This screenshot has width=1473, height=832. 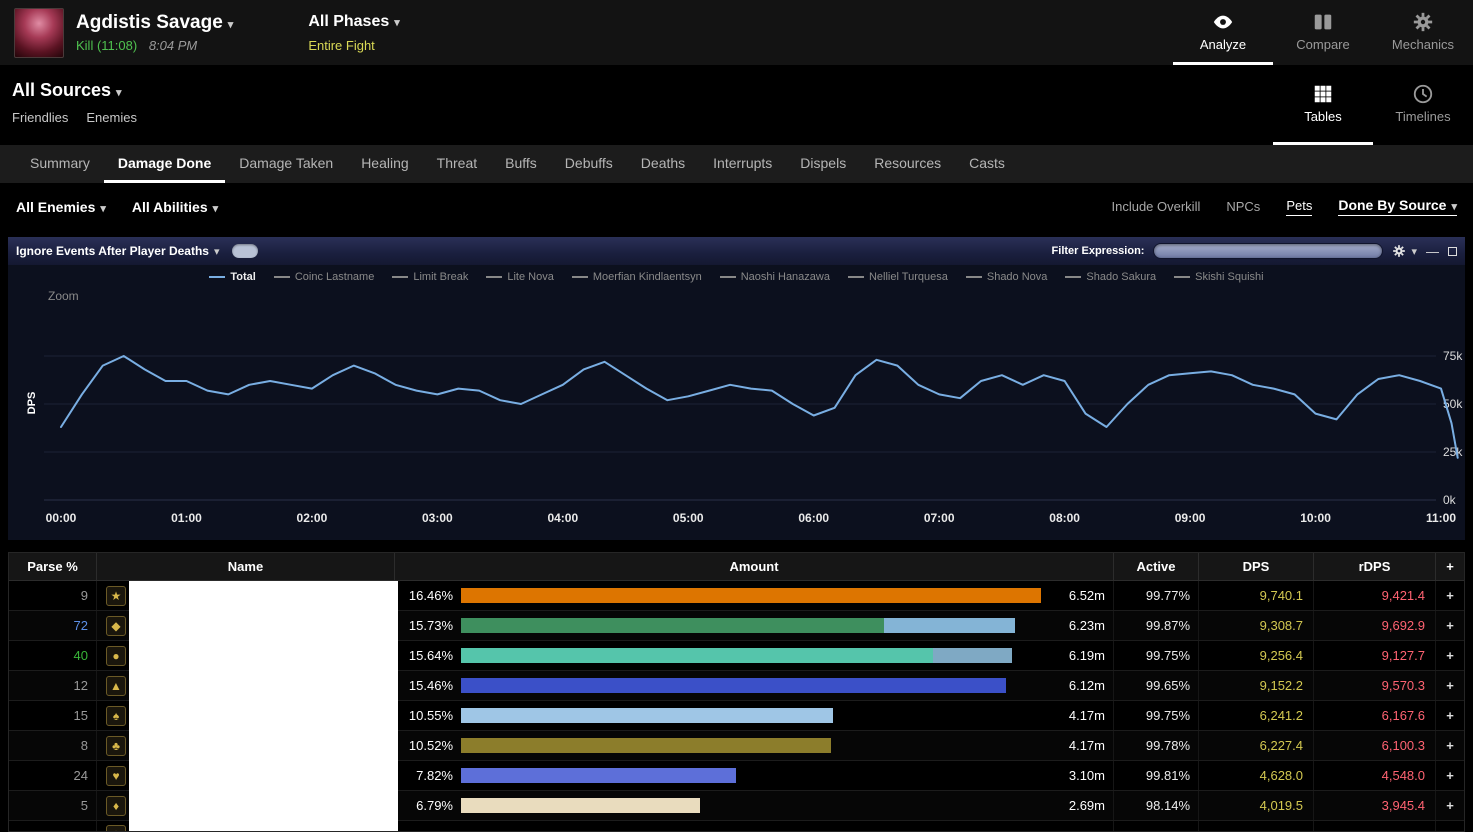 I want to click on column-header-name: Name, so click(x=246, y=566).